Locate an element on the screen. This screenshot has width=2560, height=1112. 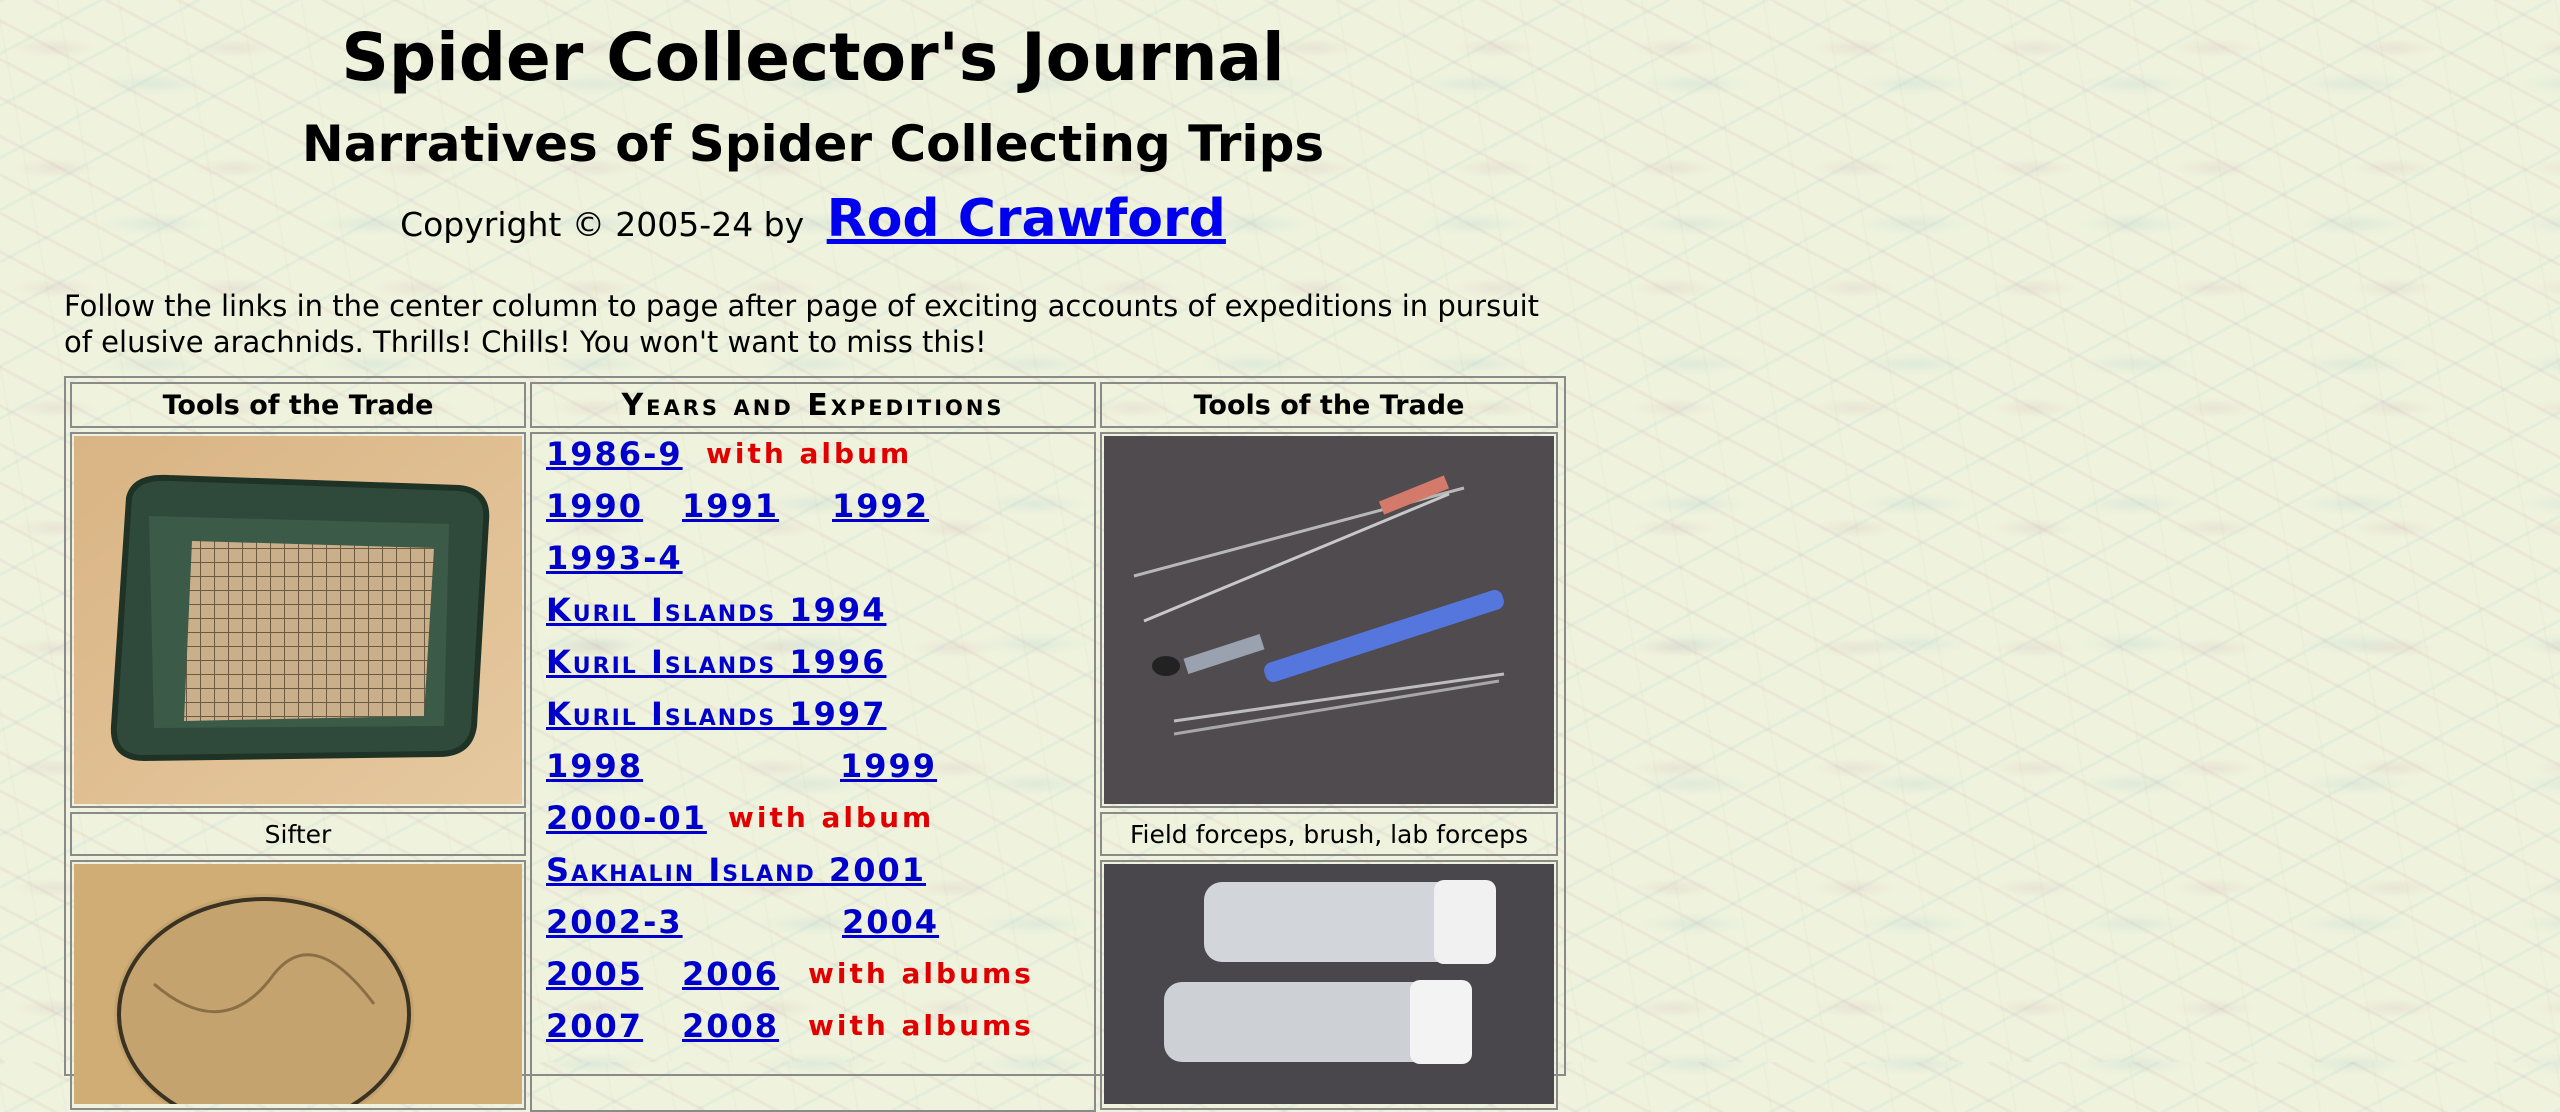
link-1993-4: 1993-4 is located at coordinates (614, 558).